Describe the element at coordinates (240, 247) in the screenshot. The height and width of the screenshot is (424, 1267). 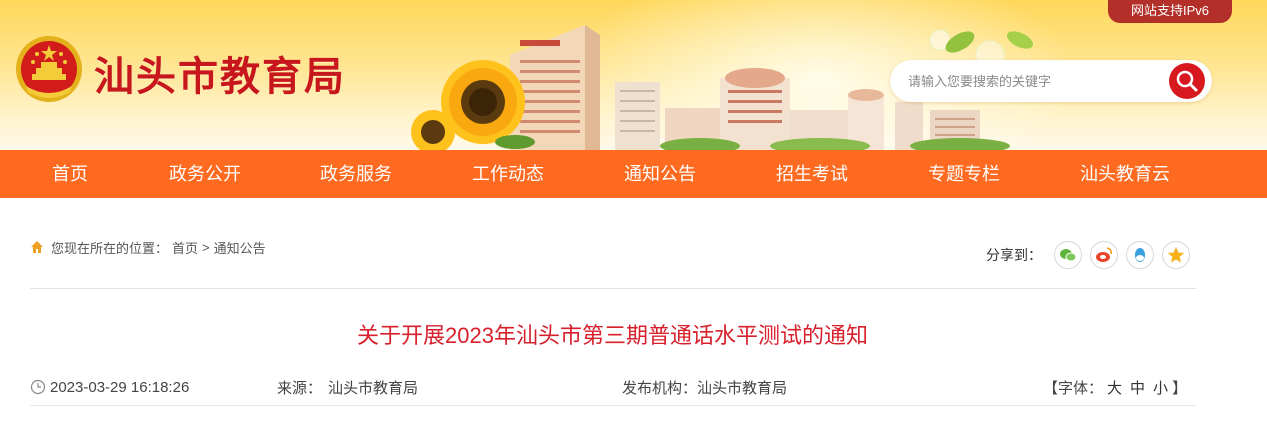
I see `breadcrumb-current-link: 通知公告` at that location.